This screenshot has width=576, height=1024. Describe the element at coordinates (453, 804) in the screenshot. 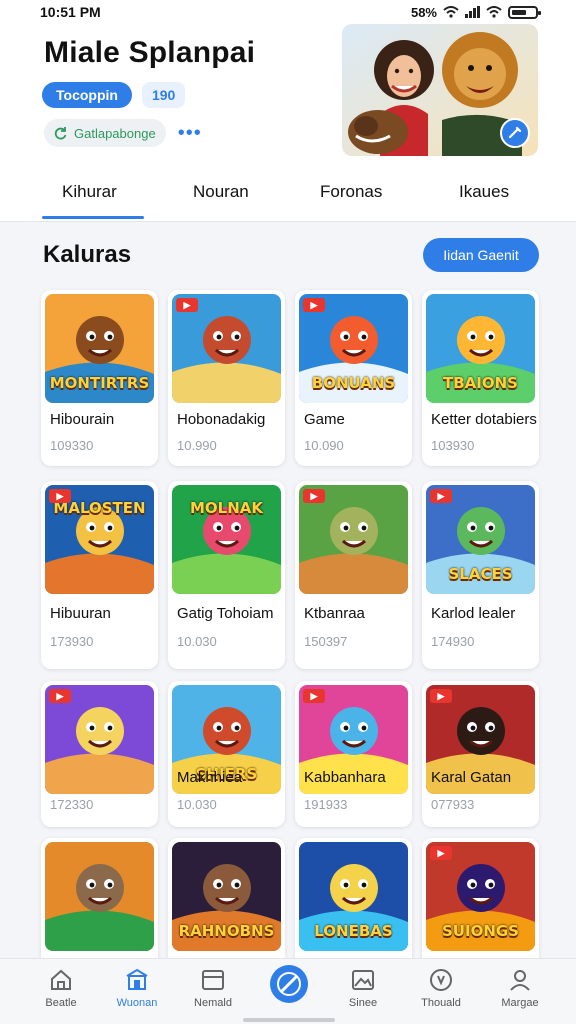

I see `game-play-count: 077933` at that location.